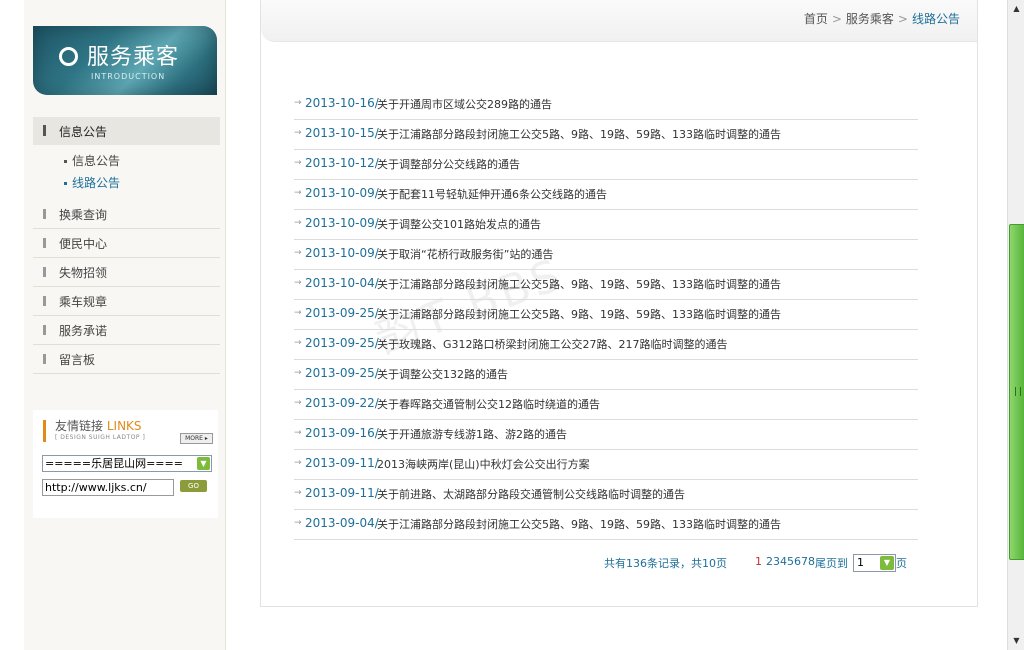  Describe the element at coordinates (665, 563) in the screenshot. I see `pager-total: 共有136条记录，共10页` at that location.